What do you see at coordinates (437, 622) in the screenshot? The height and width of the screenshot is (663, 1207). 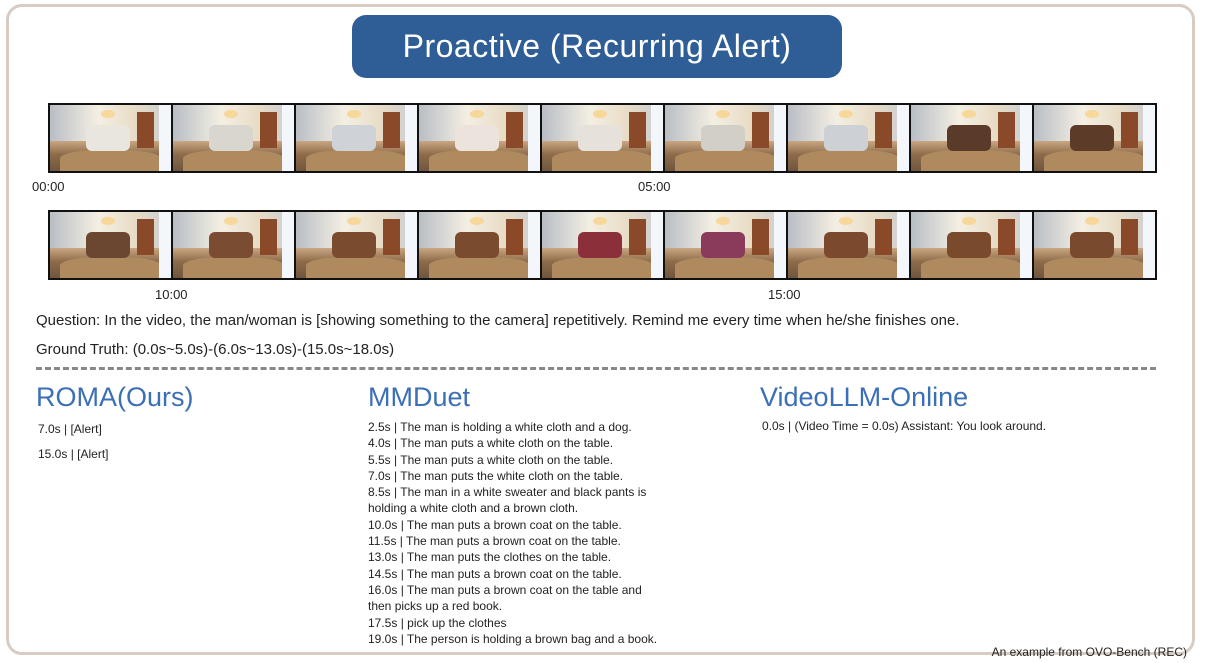 I see `output-line: 17.5s | pick up the clothes` at bounding box center [437, 622].